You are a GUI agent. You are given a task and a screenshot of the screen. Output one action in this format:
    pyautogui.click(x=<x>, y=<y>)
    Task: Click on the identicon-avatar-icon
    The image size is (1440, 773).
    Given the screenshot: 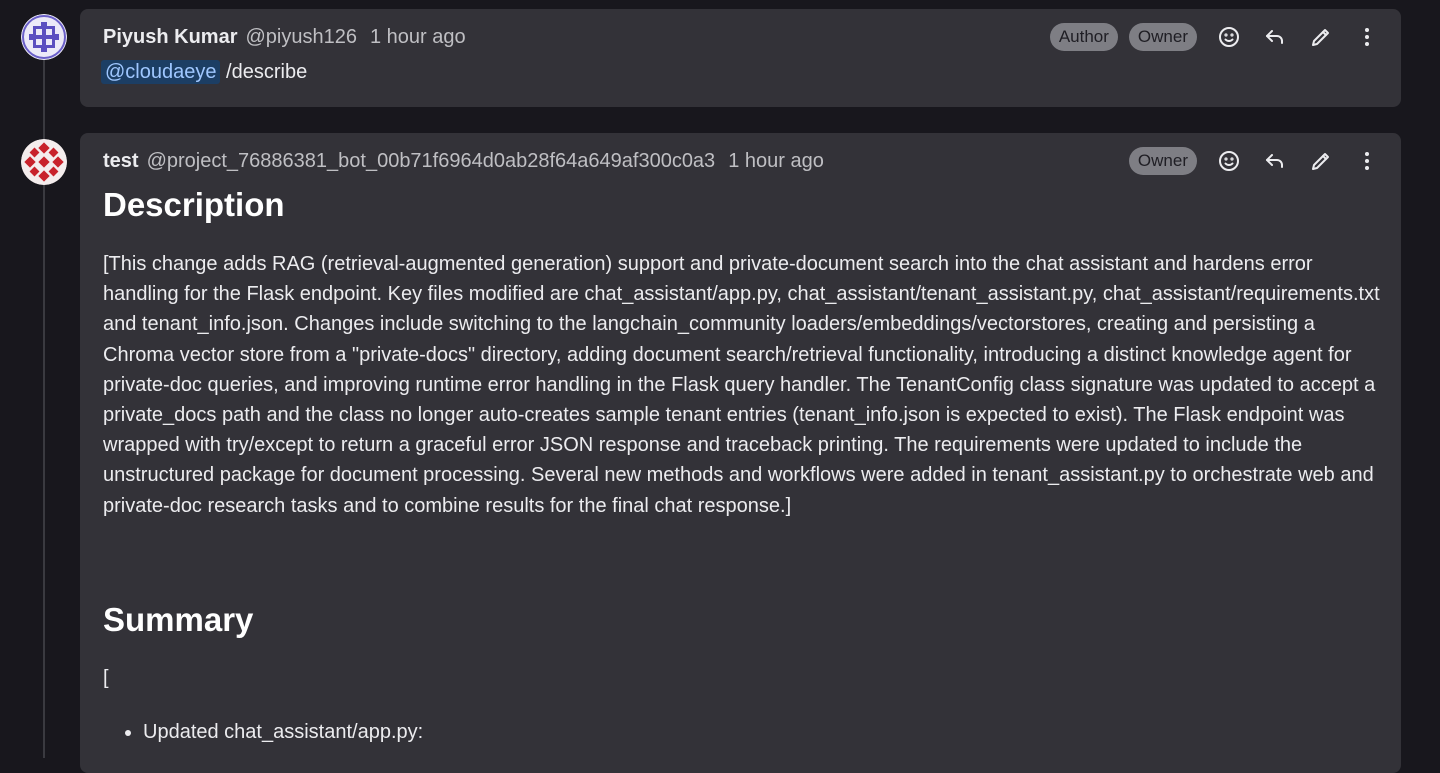 What is the action you would take?
    pyautogui.click(x=44, y=37)
    